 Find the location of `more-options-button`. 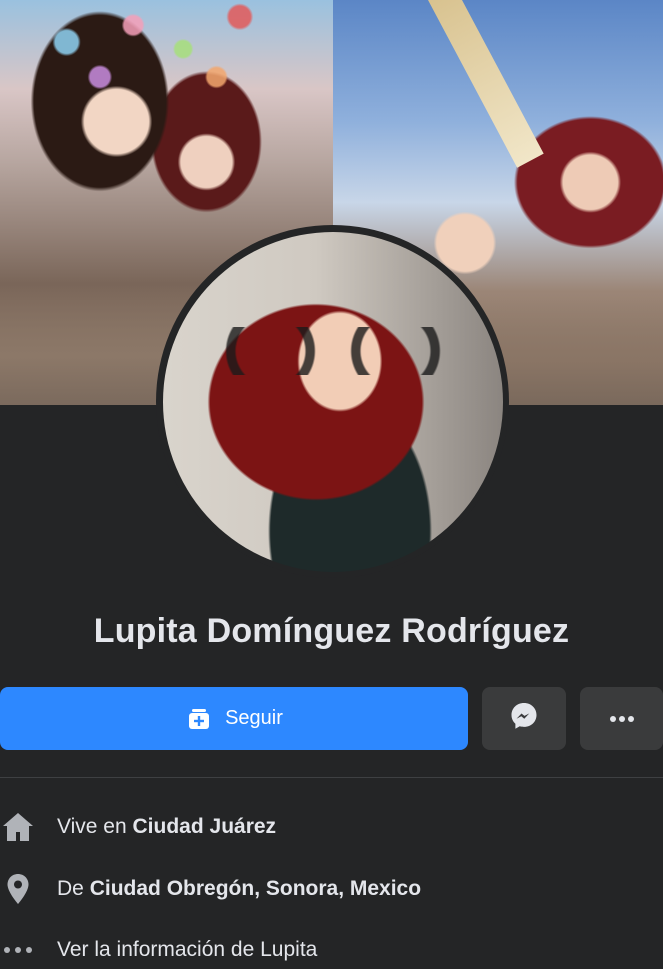

more-options-button is located at coordinates (621, 718).